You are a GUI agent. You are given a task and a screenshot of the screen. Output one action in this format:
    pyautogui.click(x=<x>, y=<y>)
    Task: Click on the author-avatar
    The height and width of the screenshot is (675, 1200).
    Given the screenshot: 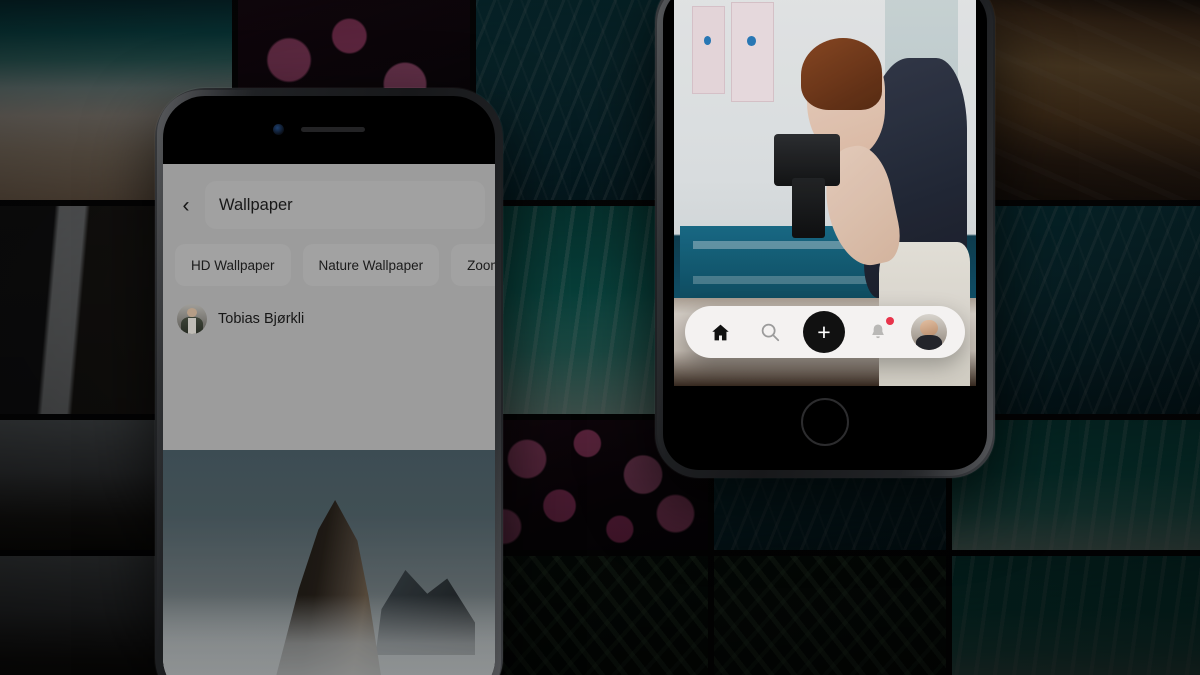 What is the action you would take?
    pyautogui.click(x=192, y=319)
    